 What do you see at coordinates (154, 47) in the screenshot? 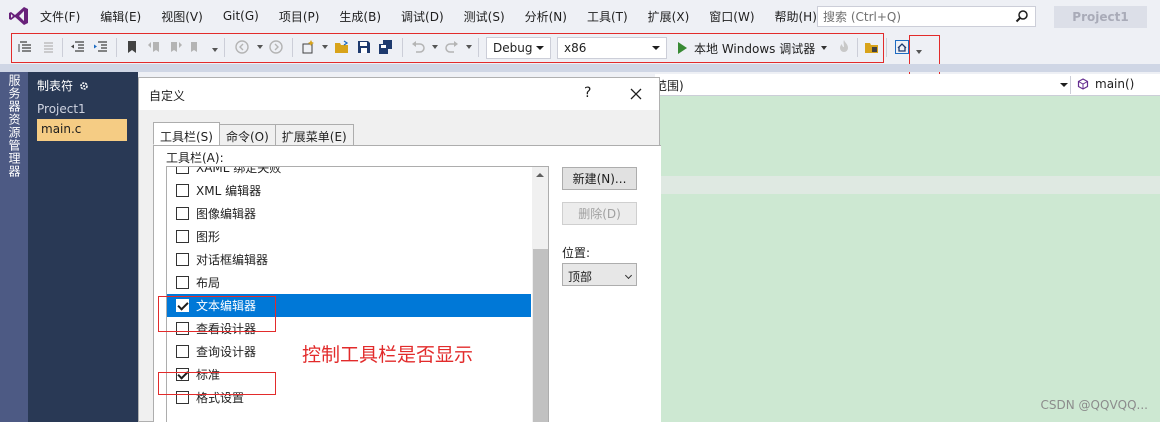
I see `previous-bookmark-icon` at bounding box center [154, 47].